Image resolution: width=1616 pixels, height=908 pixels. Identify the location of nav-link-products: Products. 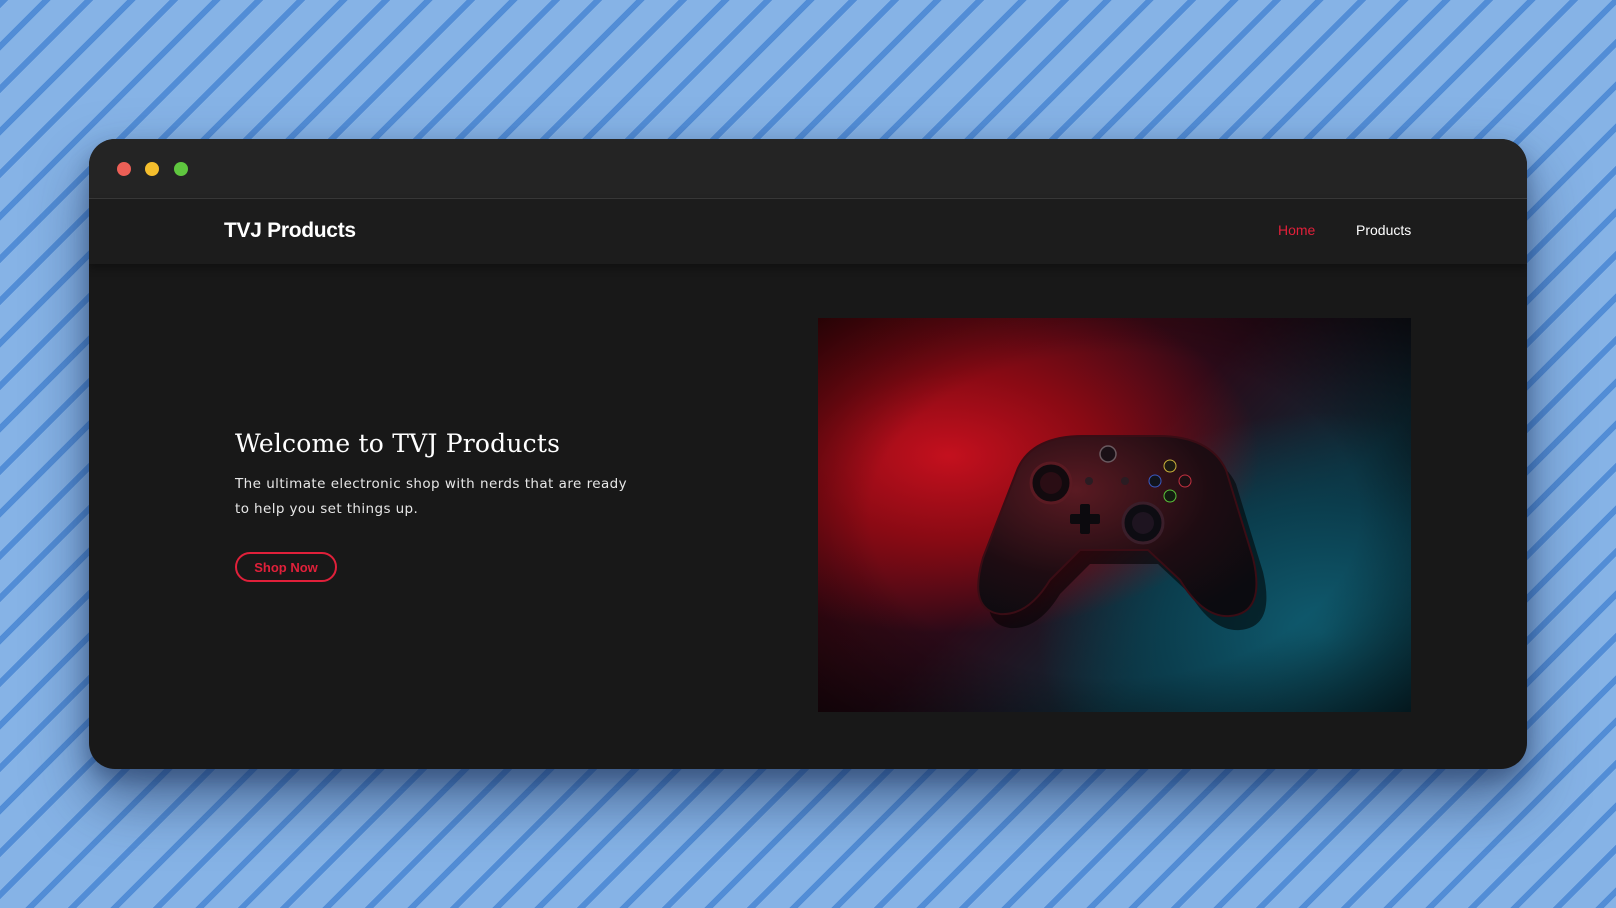
(1383, 230).